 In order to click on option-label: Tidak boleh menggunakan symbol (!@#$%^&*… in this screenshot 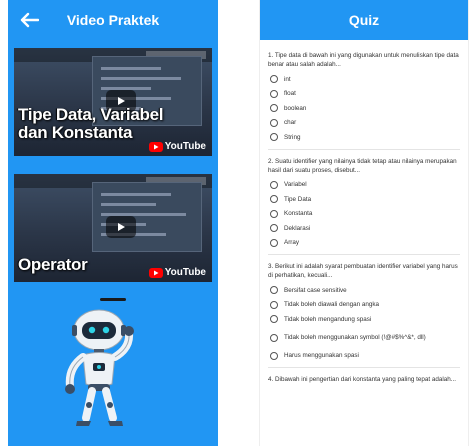, I will do `click(355, 337)`.